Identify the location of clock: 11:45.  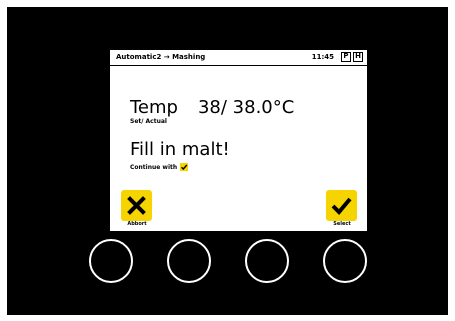
(322, 57).